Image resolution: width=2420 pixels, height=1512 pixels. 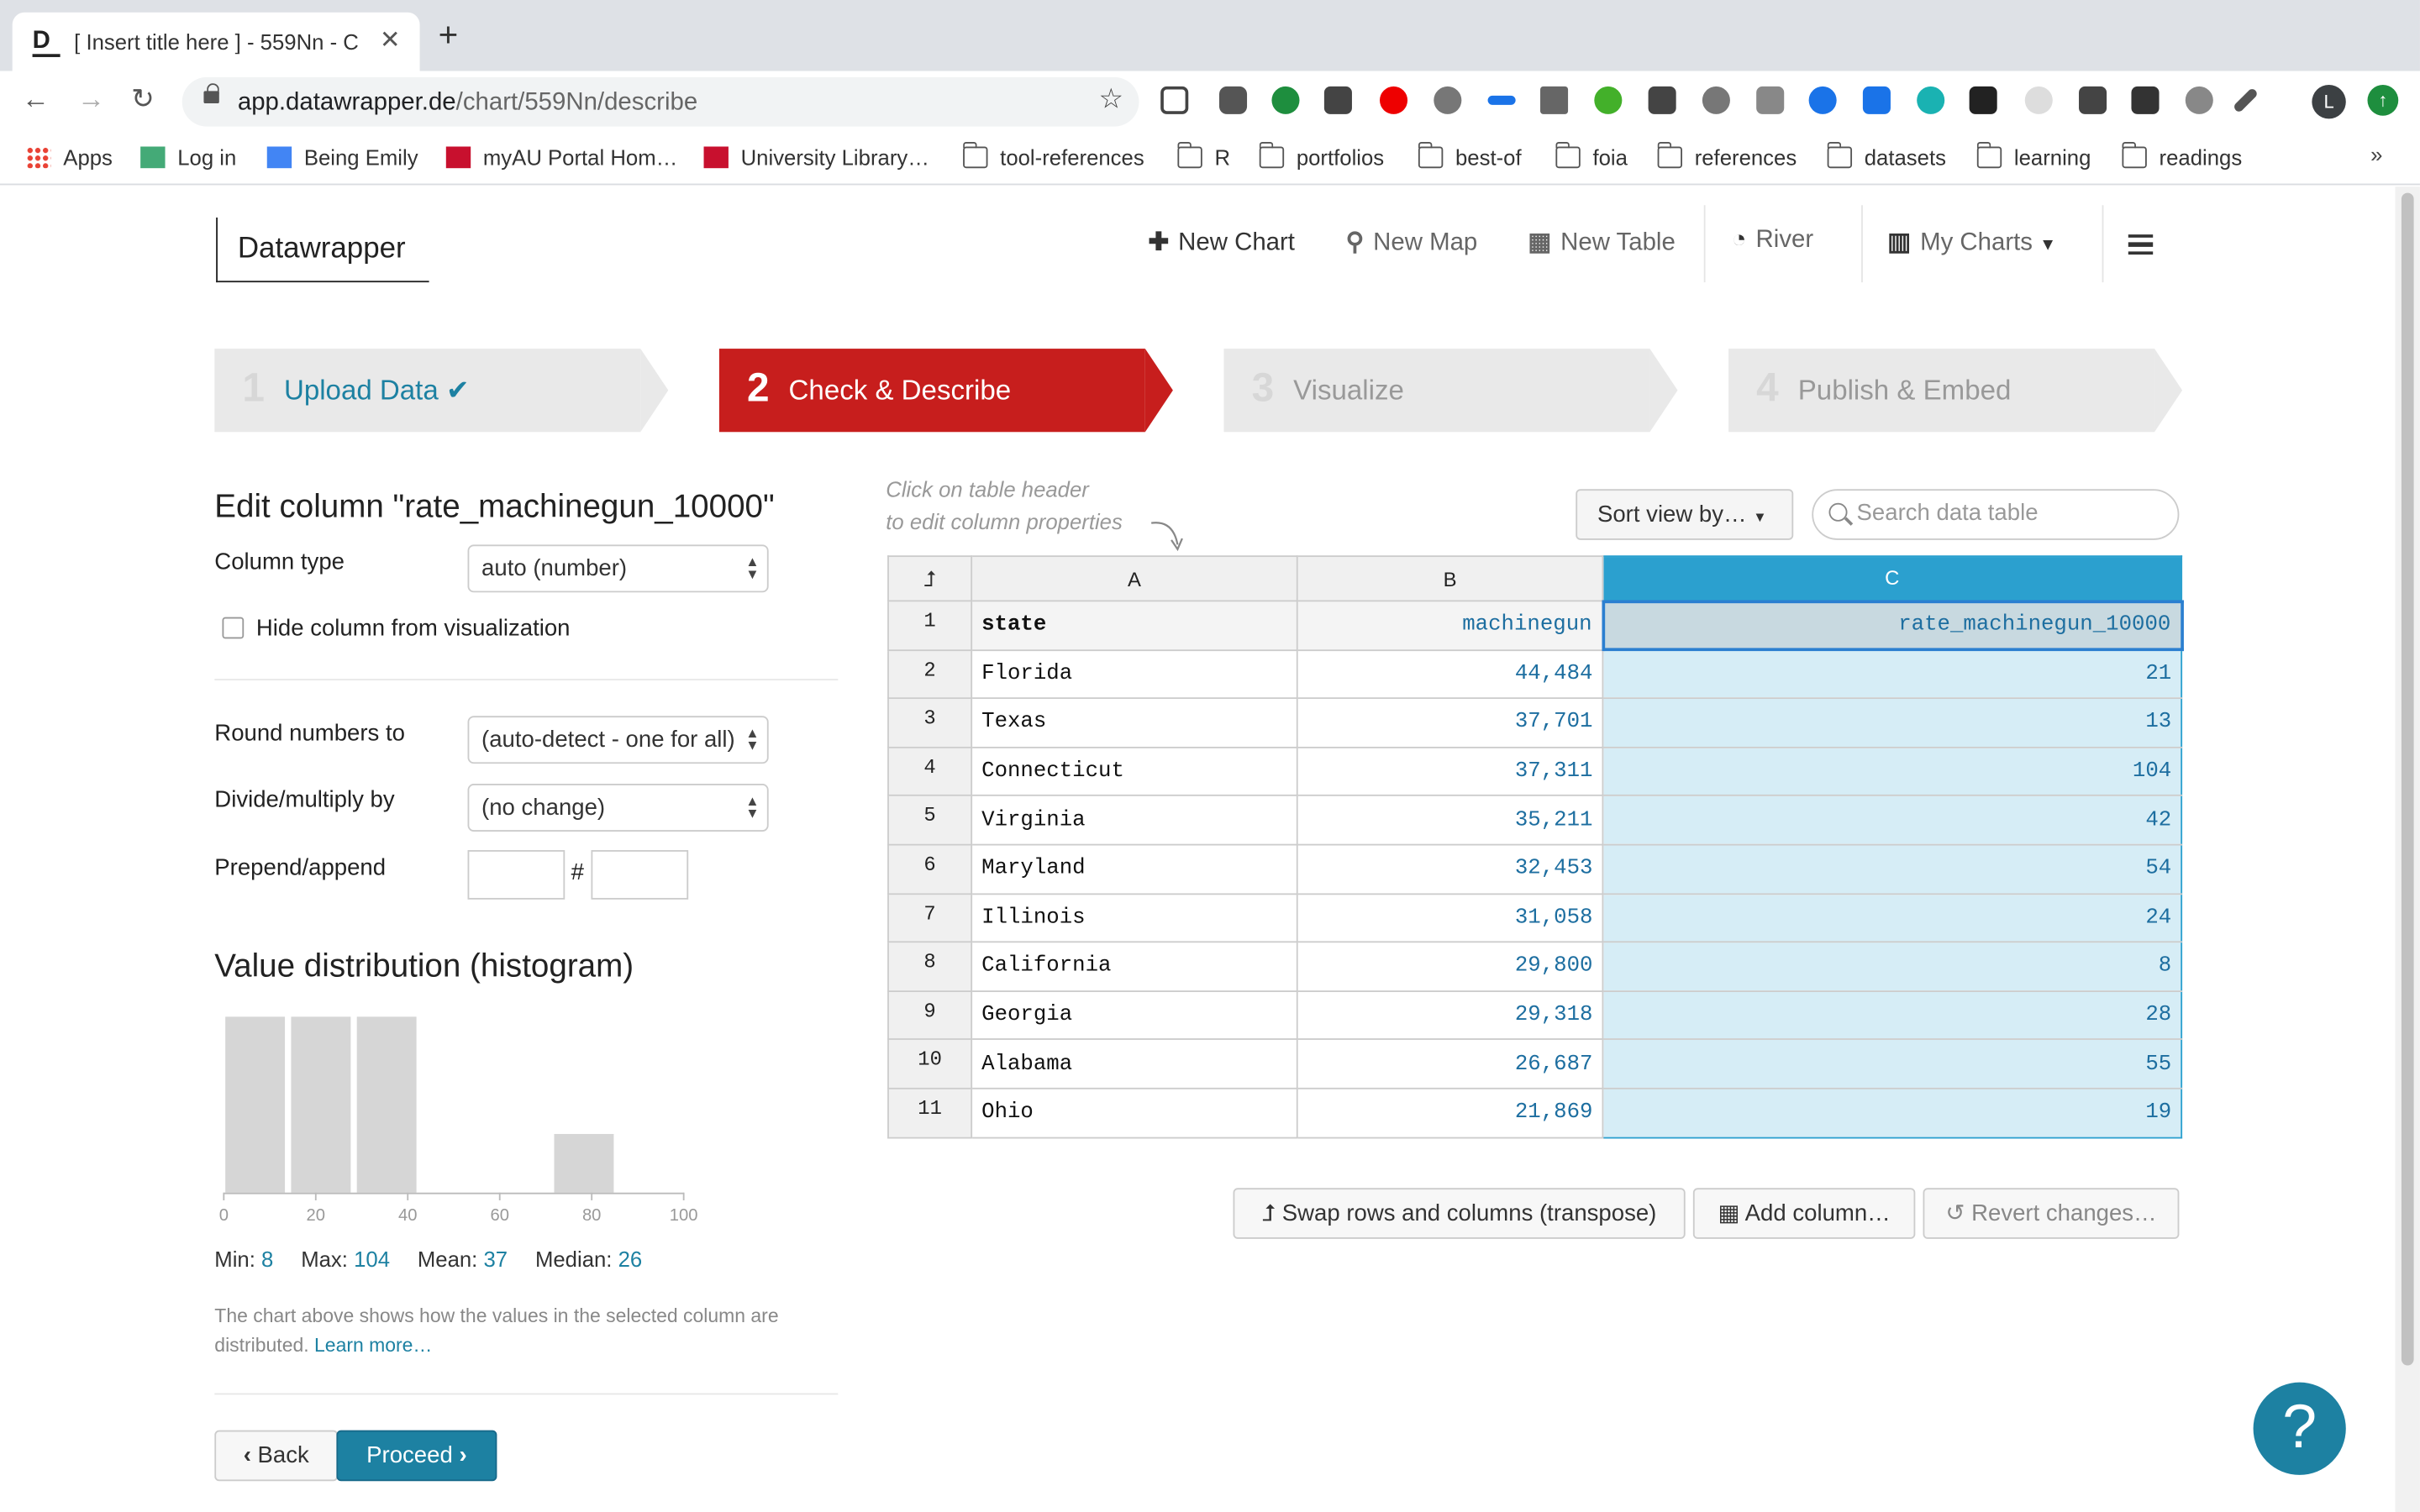 What do you see at coordinates (188, 157) in the screenshot?
I see `bookmark-log-in: Log in` at bounding box center [188, 157].